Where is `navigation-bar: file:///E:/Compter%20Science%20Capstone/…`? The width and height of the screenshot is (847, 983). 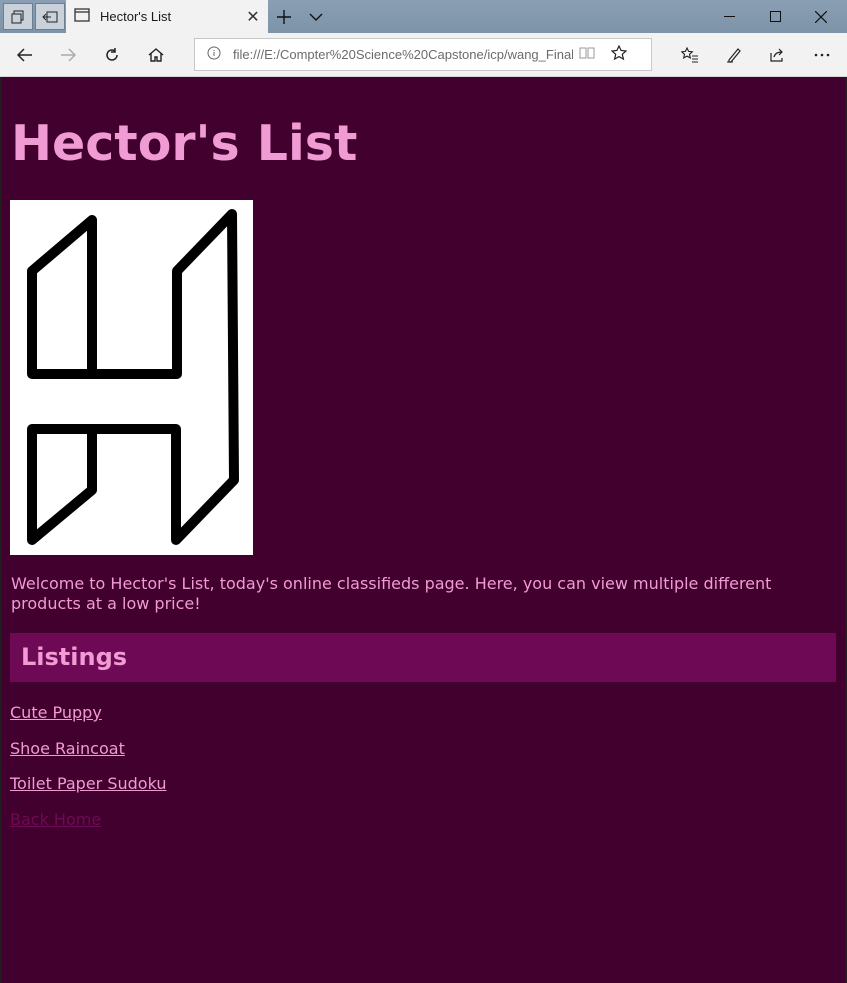 navigation-bar: file:///E:/Compter%20Science%20Capstone/… is located at coordinates (423, 55).